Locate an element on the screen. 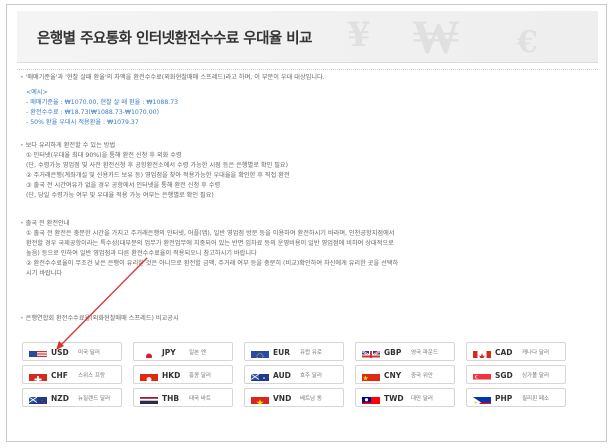  ch-flag-icon is located at coordinates (38, 375).